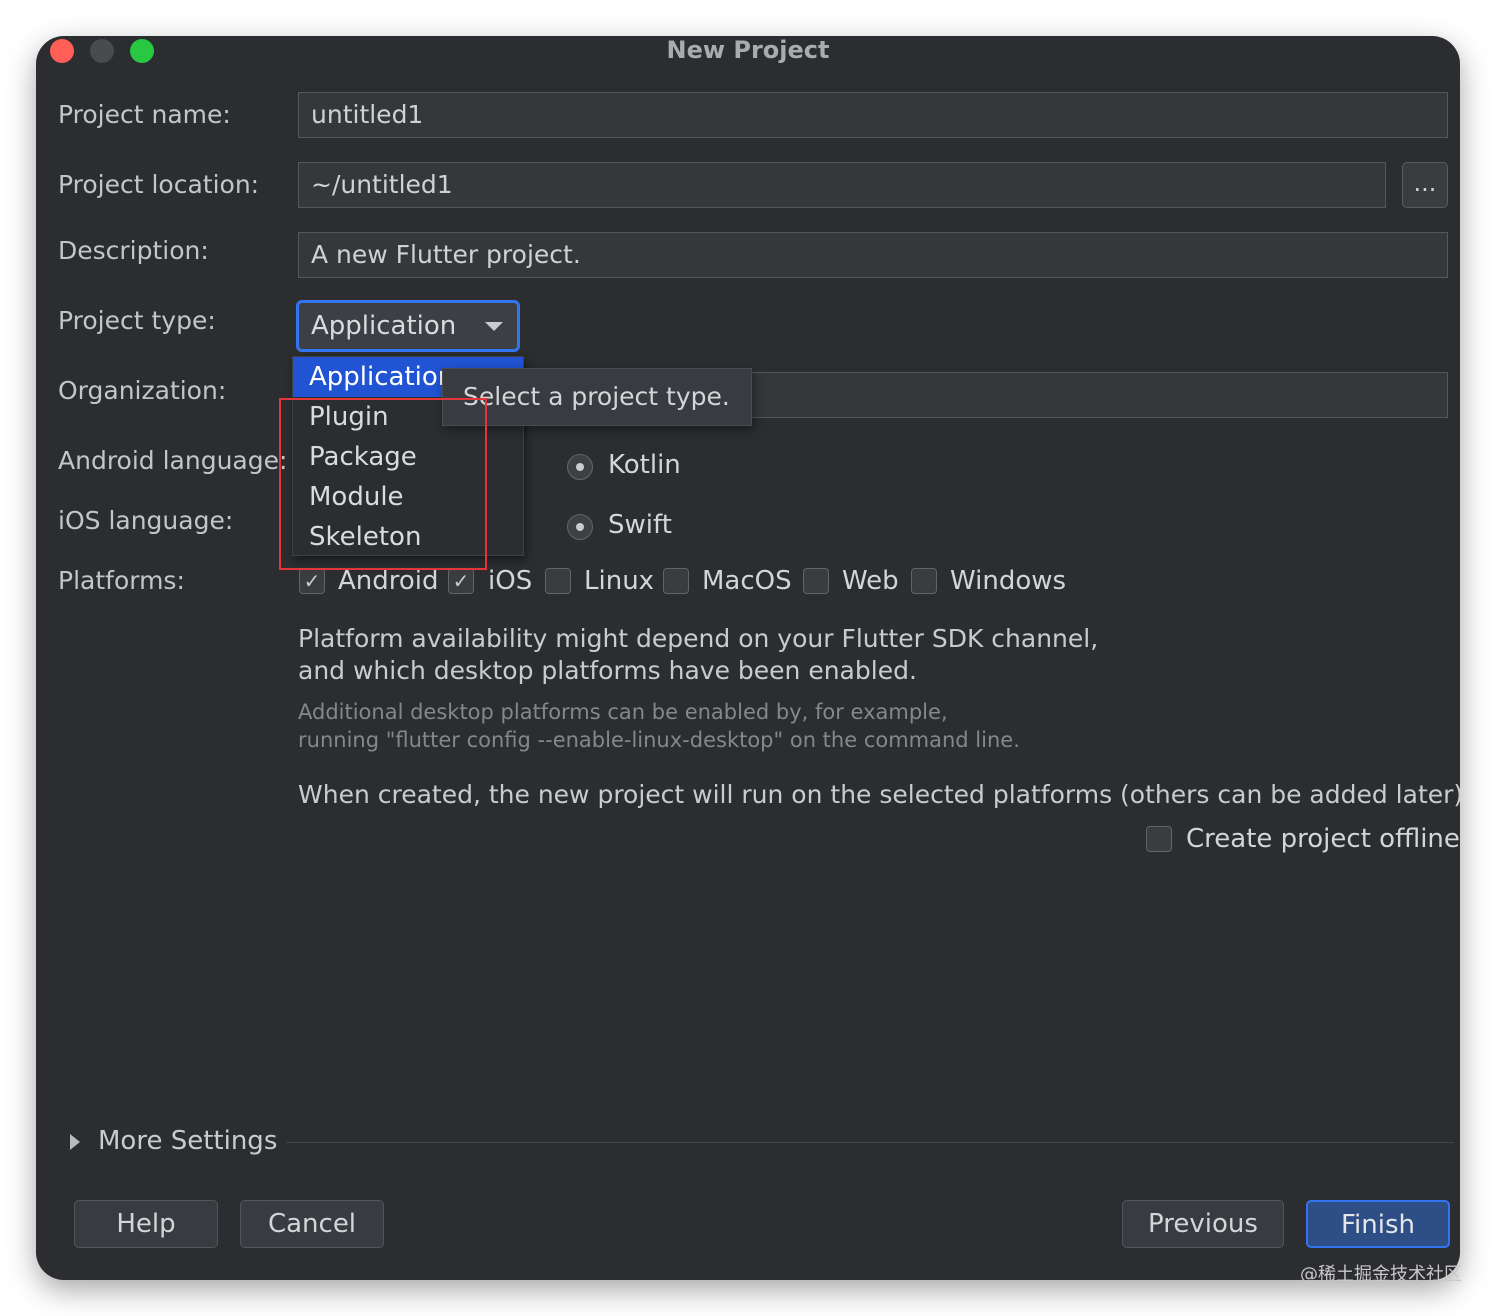 The image size is (1496, 1316). I want to click on swift-label: Swift, so click(640, 525).